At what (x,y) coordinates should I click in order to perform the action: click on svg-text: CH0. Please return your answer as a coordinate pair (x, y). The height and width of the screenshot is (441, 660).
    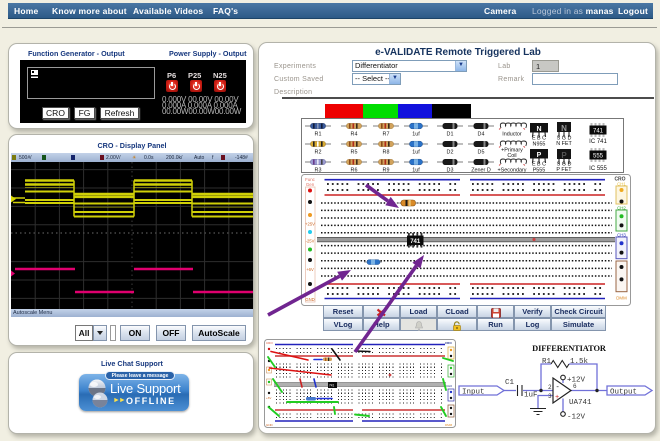
    Looking at the image, I should click on (449, 386).